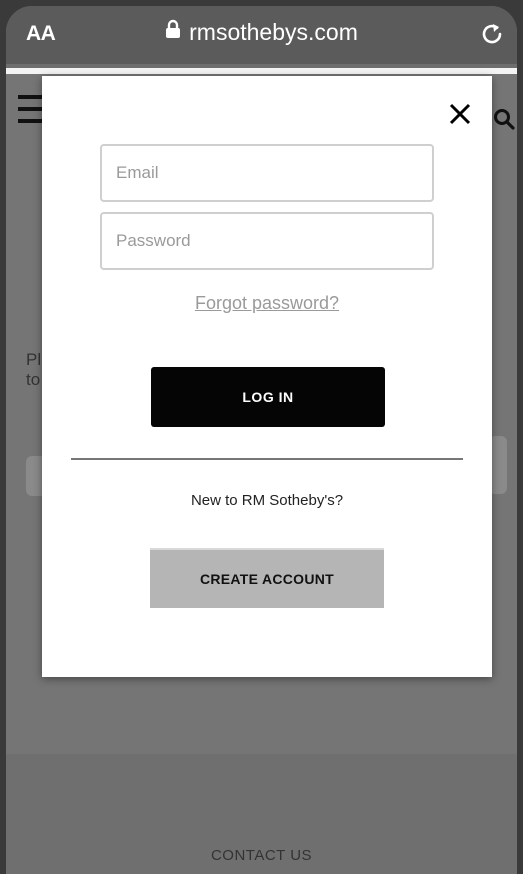 The image size is (523, 874). What do you see at coordinates (267, 173) in the screenshot?
I see `email-field` at bounding box center [267, 173].